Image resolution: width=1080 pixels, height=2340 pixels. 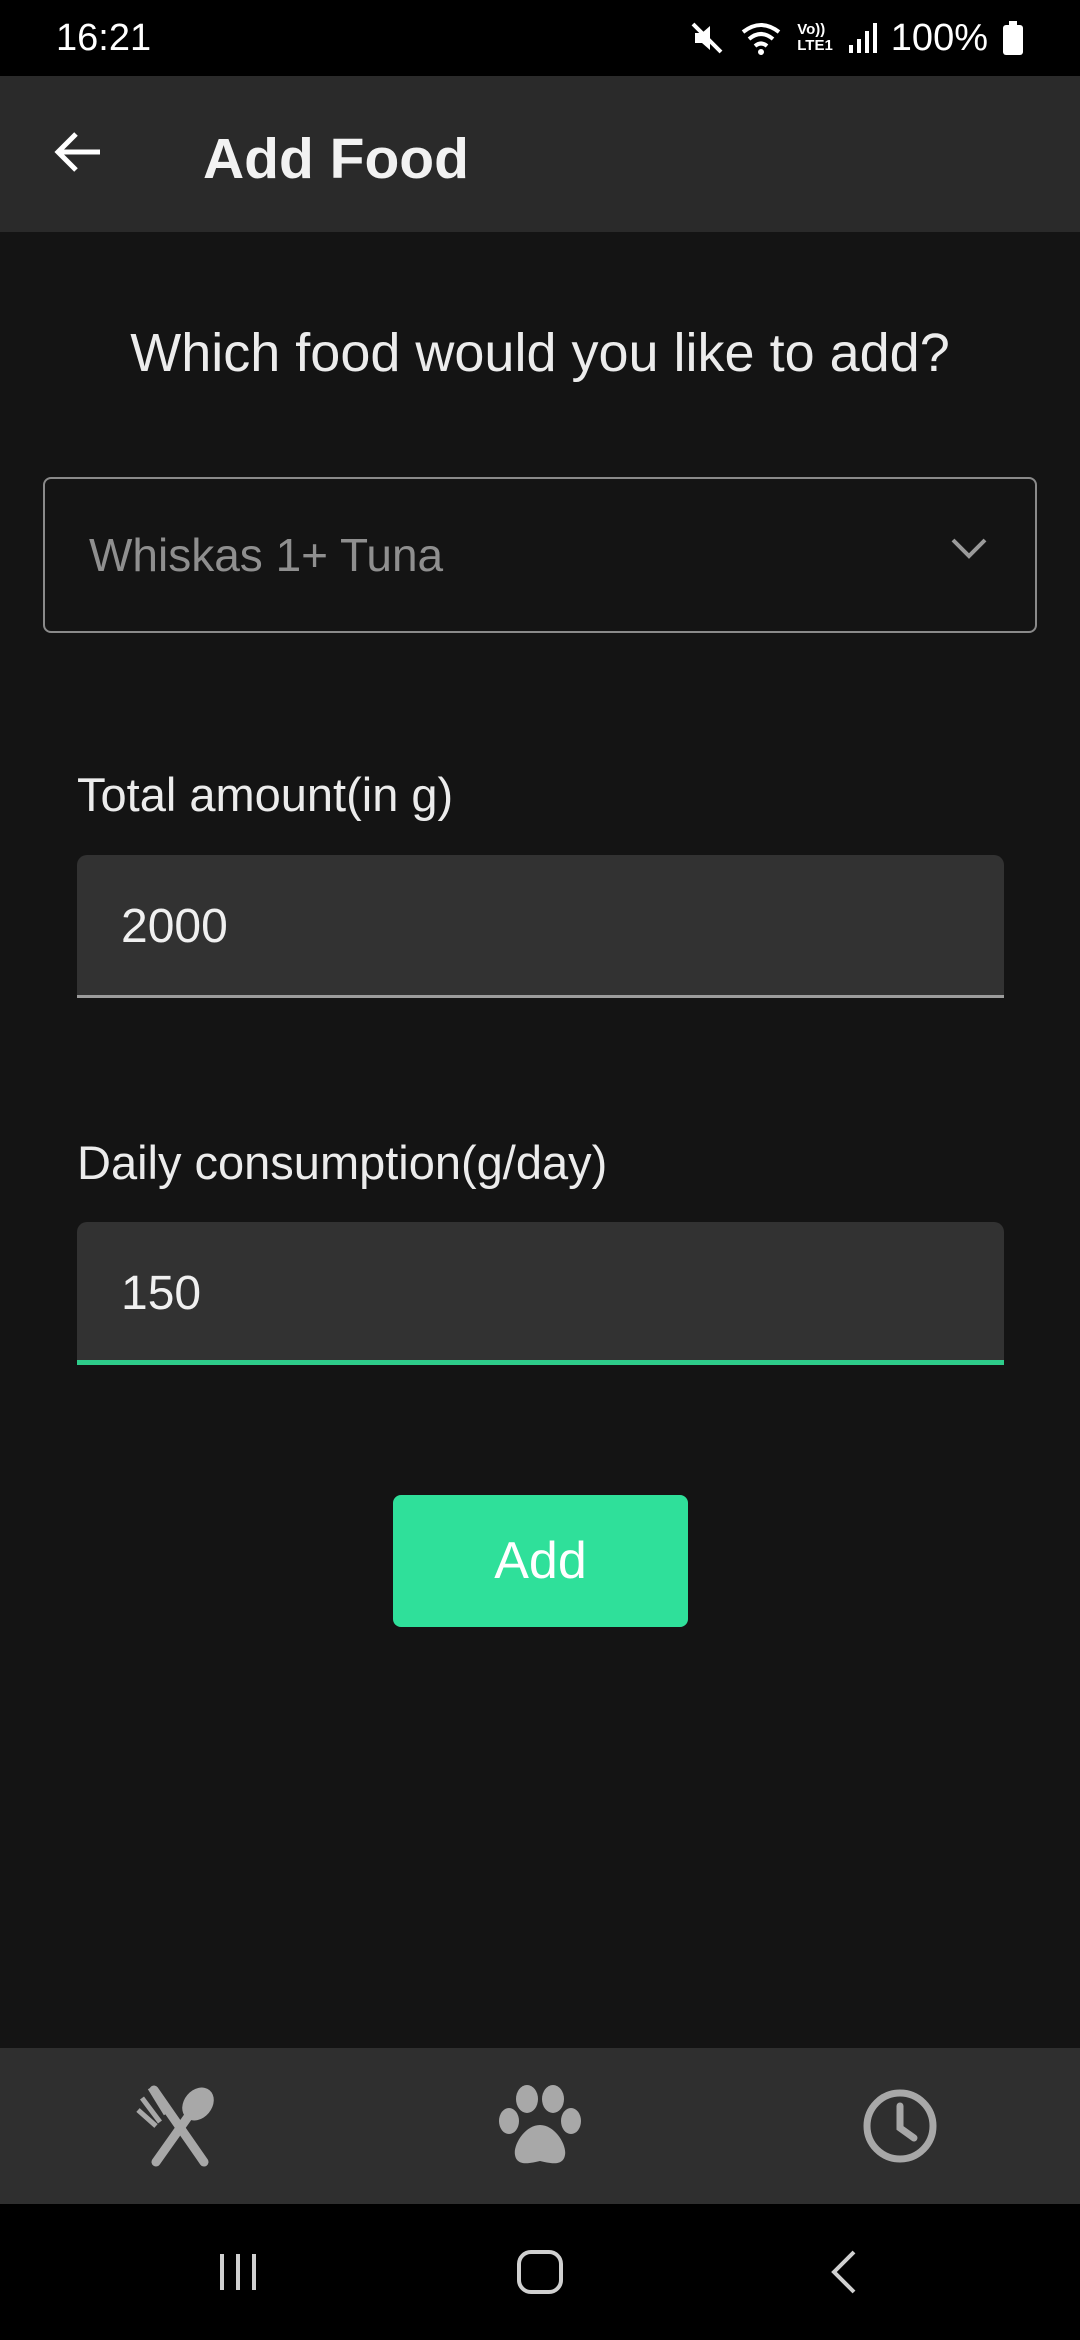 I want to click on daily-consumption-field, so click(x=540, y=1293).